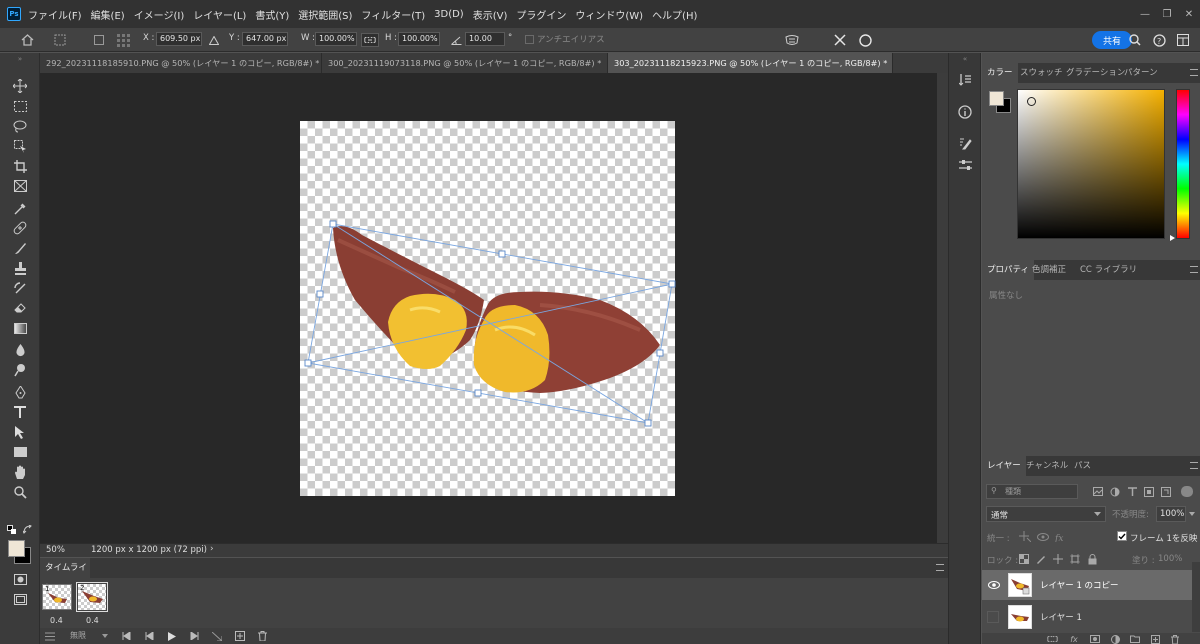  What do you see at coordinates (240, 636) in the screenshot?
I see `duplicate-frame-icon` at bounding box center [240, 636].